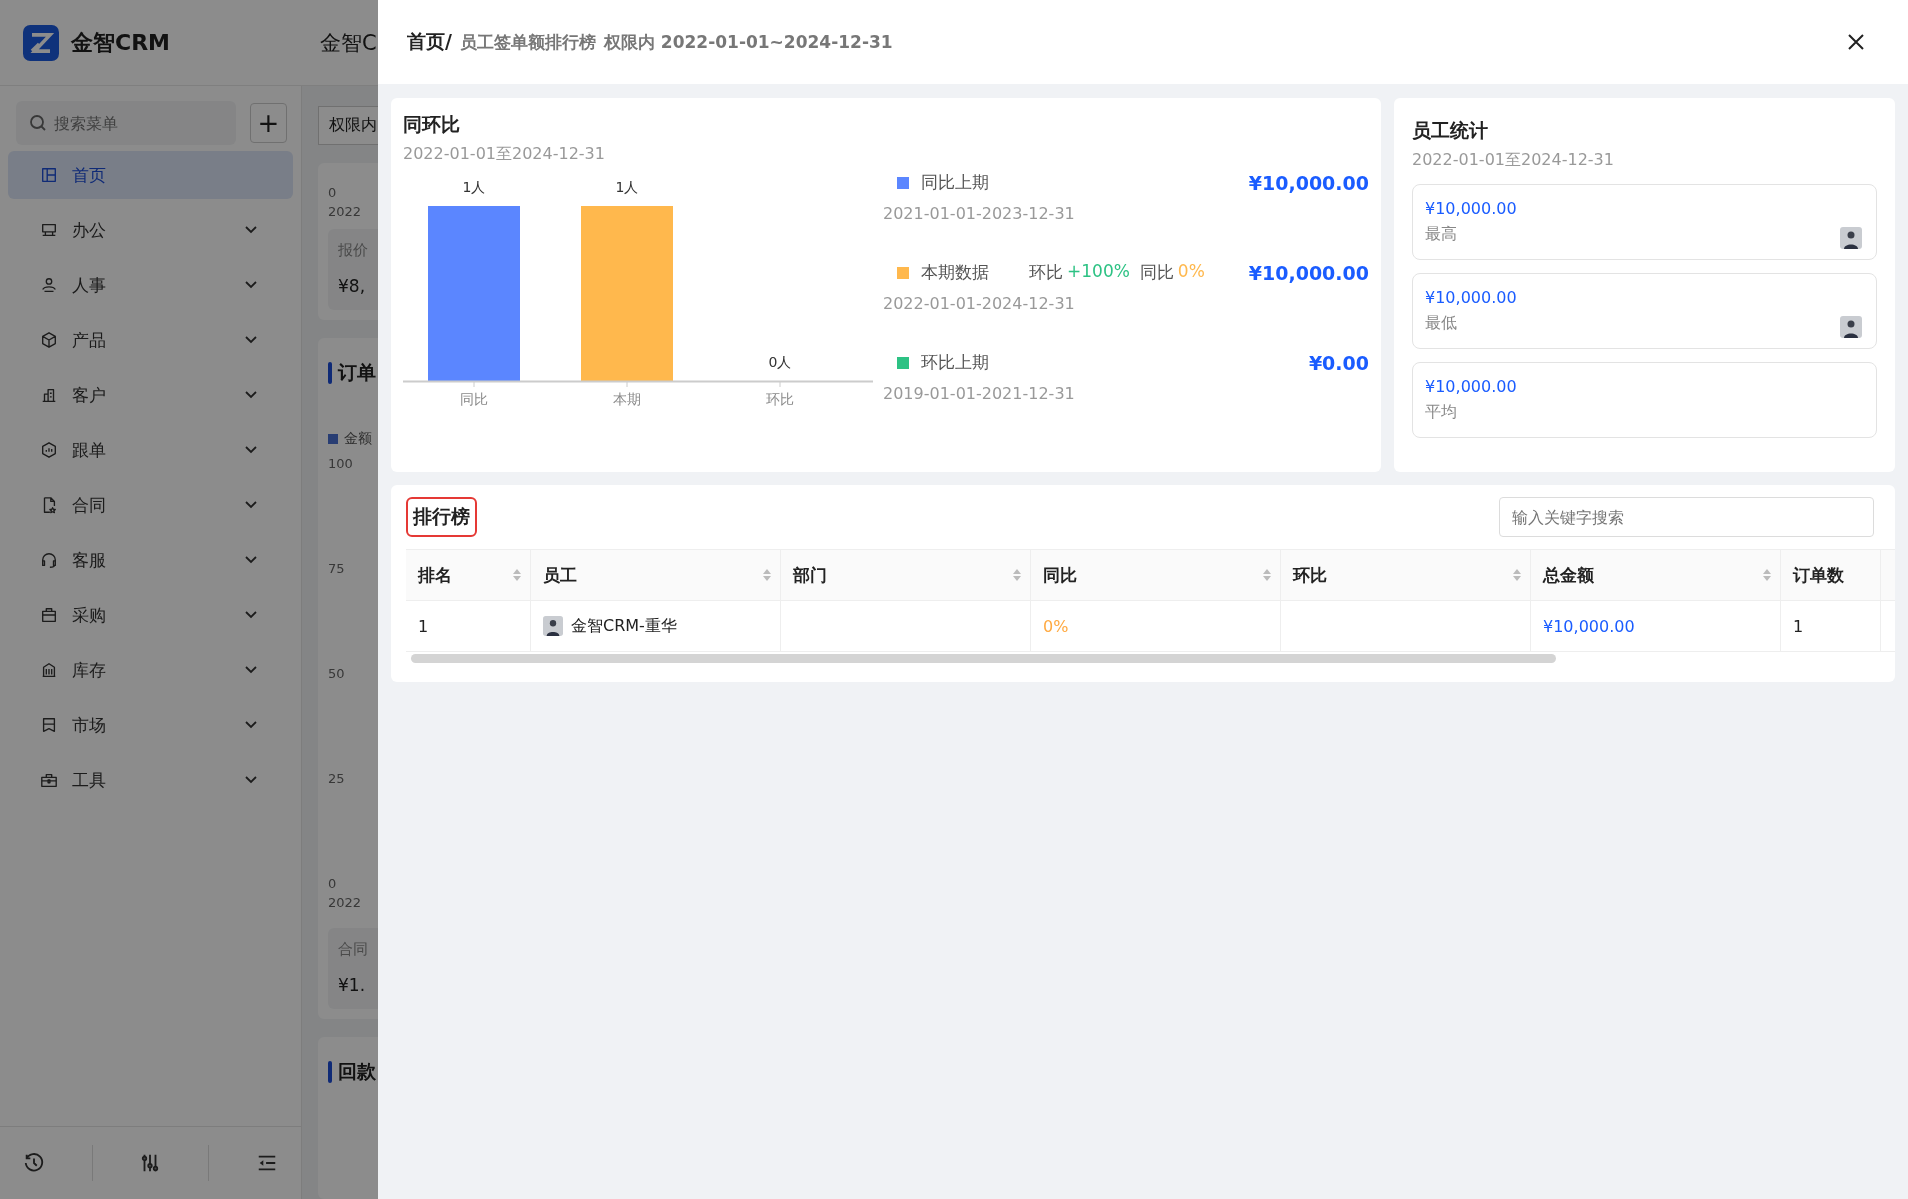  I want to click on legend-label: 本期数据, so click(955, 272).